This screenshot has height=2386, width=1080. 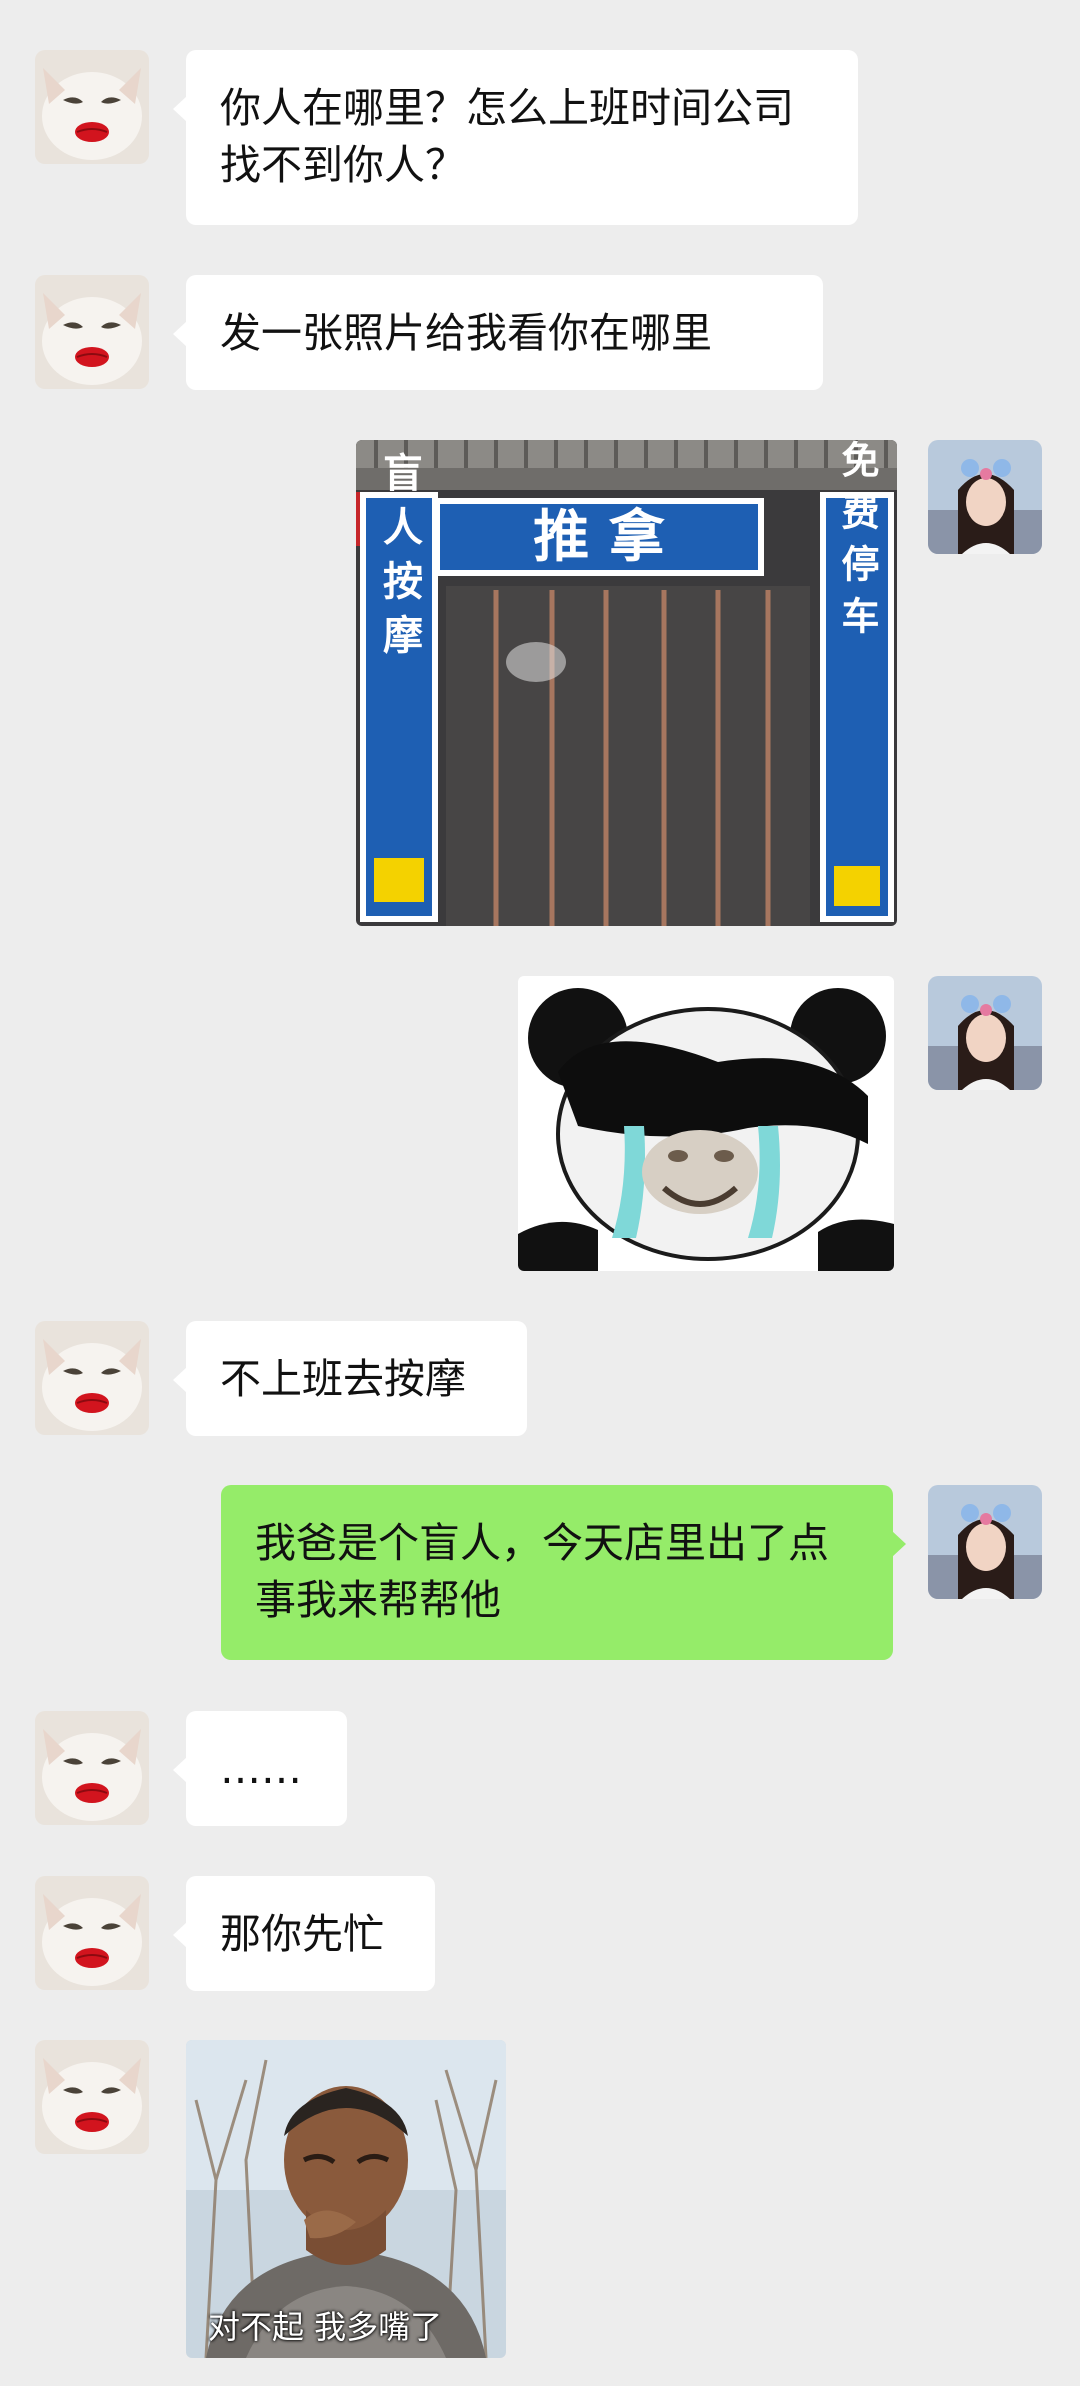 I want to click on sign-main: 推 拿, so click(x=599, y=537).